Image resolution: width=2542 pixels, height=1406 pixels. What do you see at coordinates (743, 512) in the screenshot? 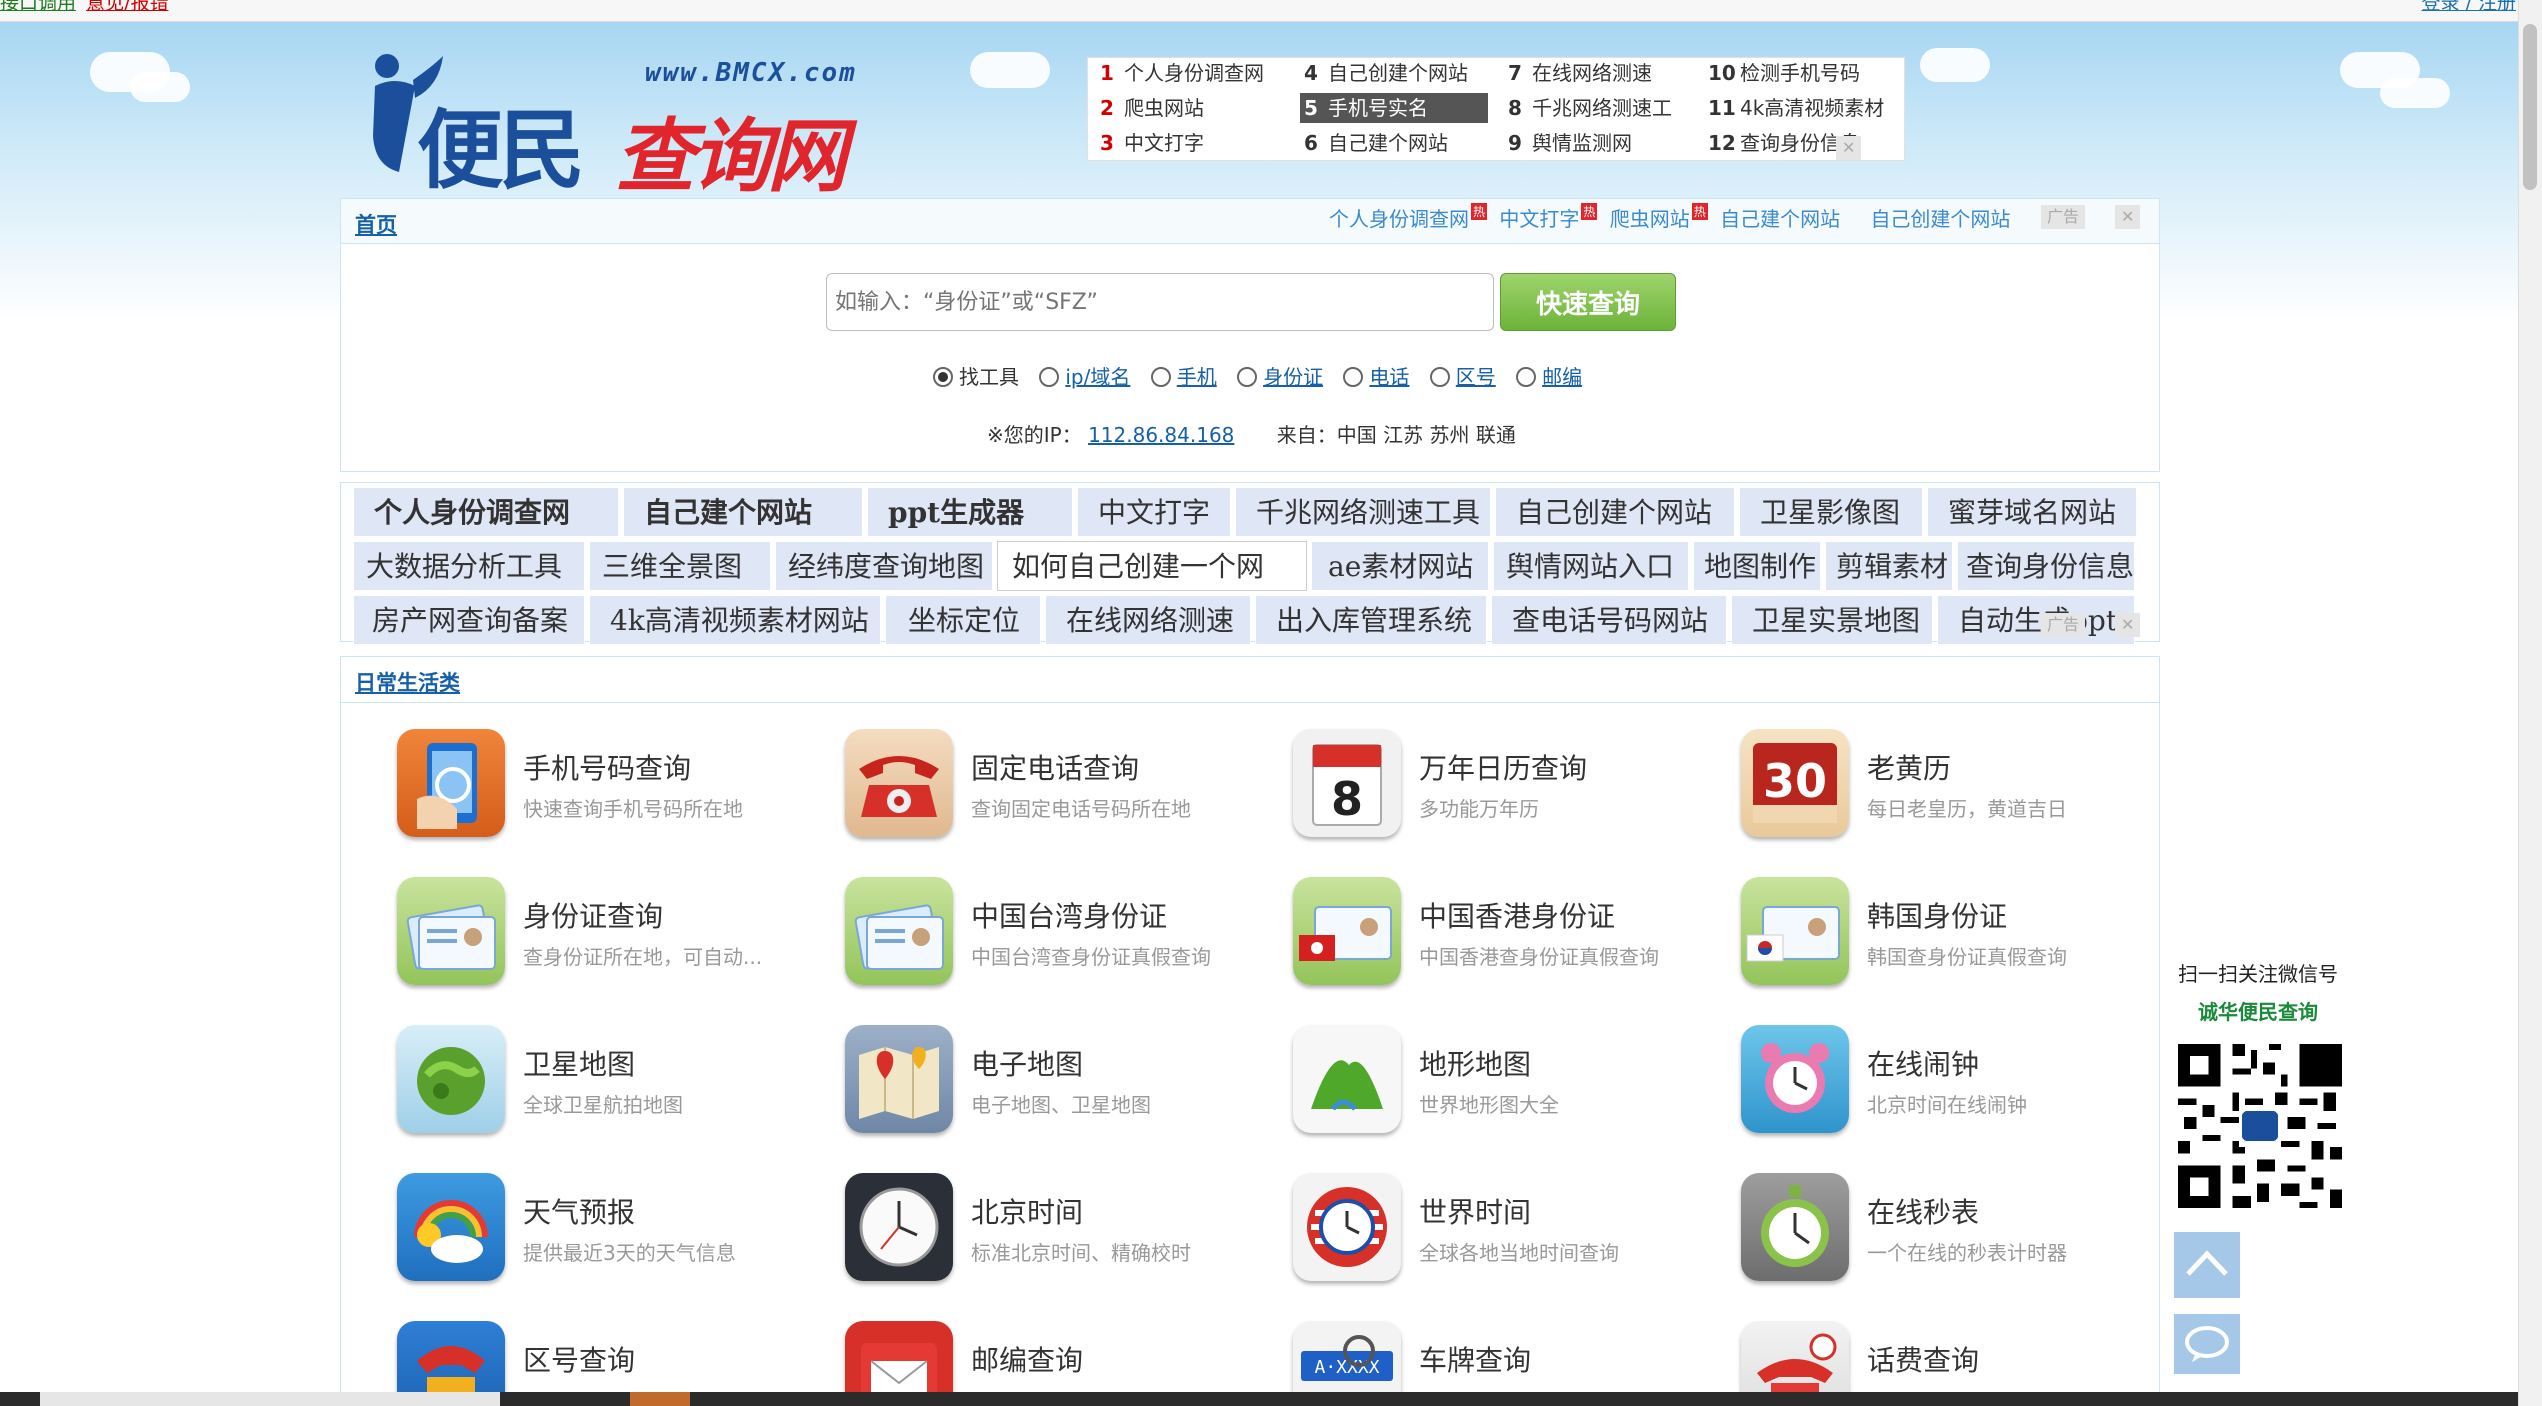
I see `tag-link: 自己建个网站` at bounding box center [743, 512].